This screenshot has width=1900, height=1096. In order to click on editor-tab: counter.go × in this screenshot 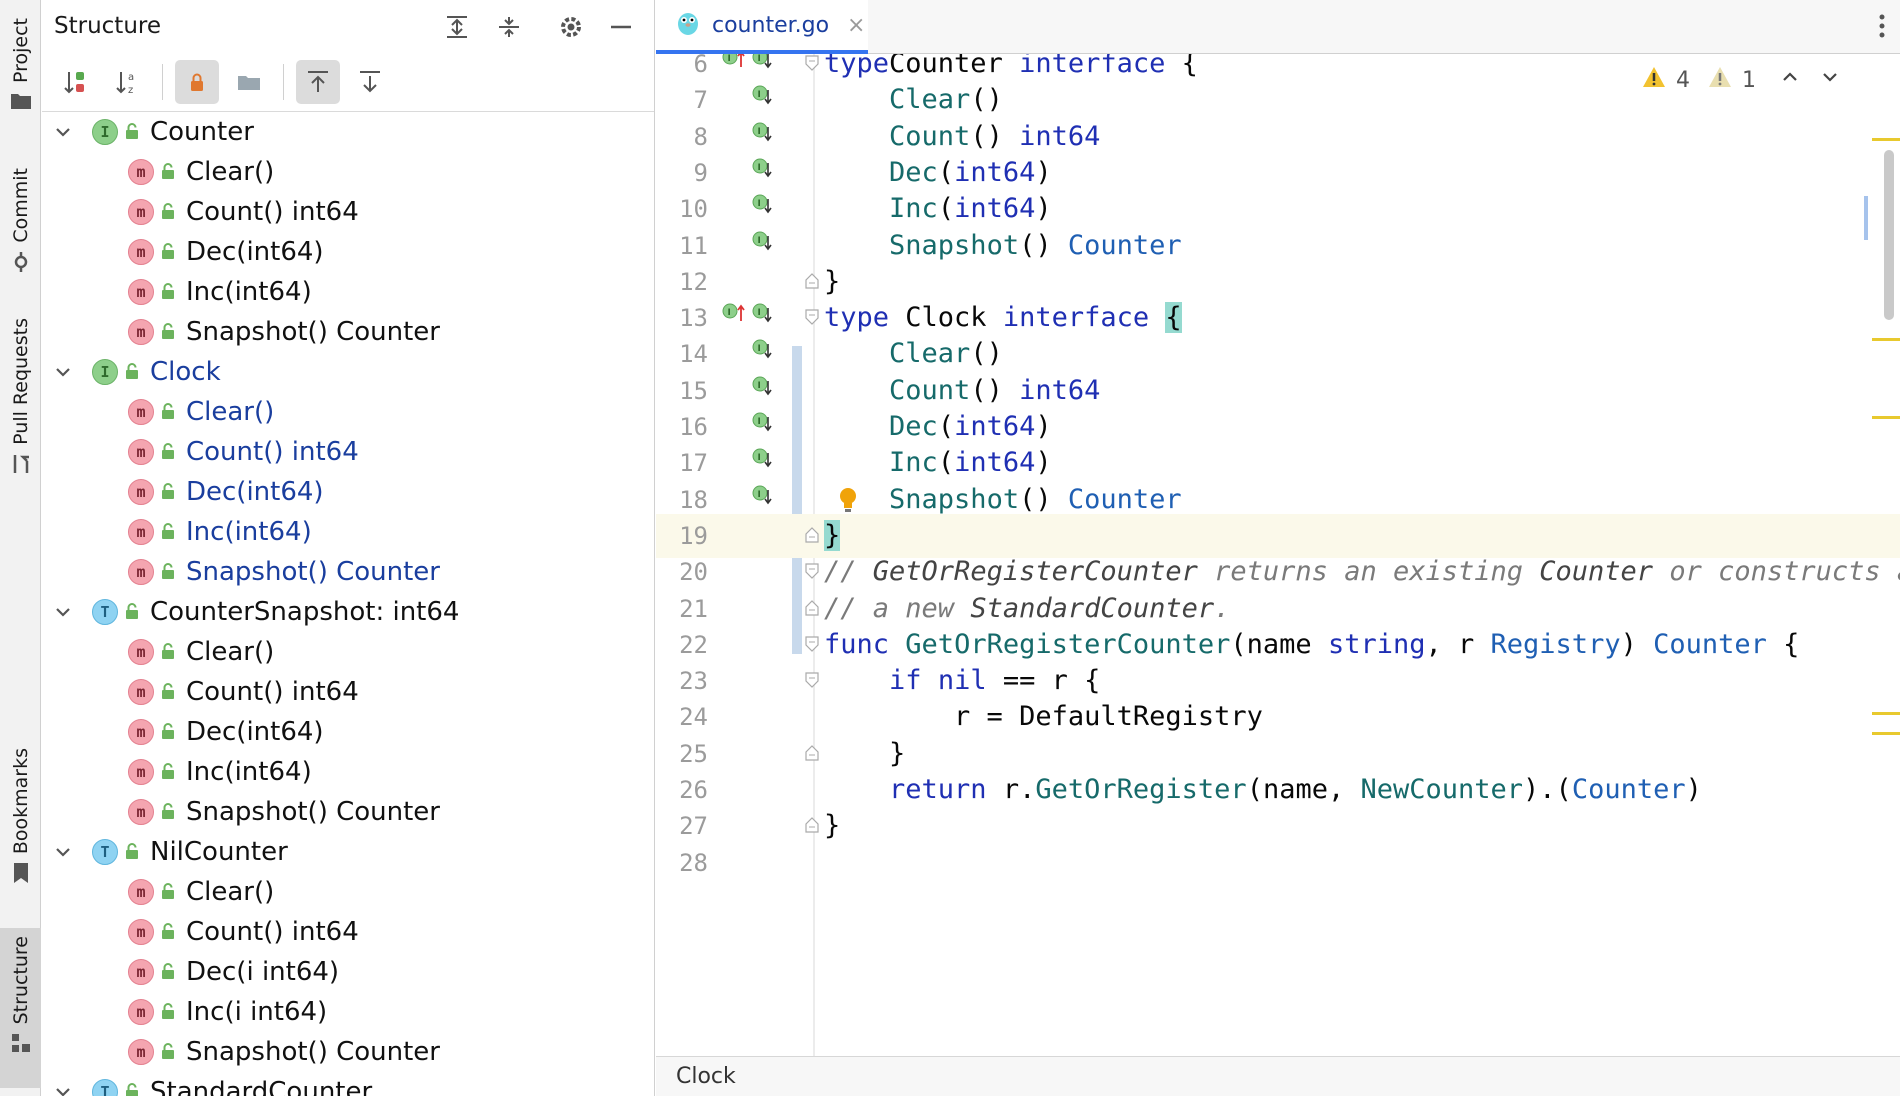, I will do `click(762, 27)`.